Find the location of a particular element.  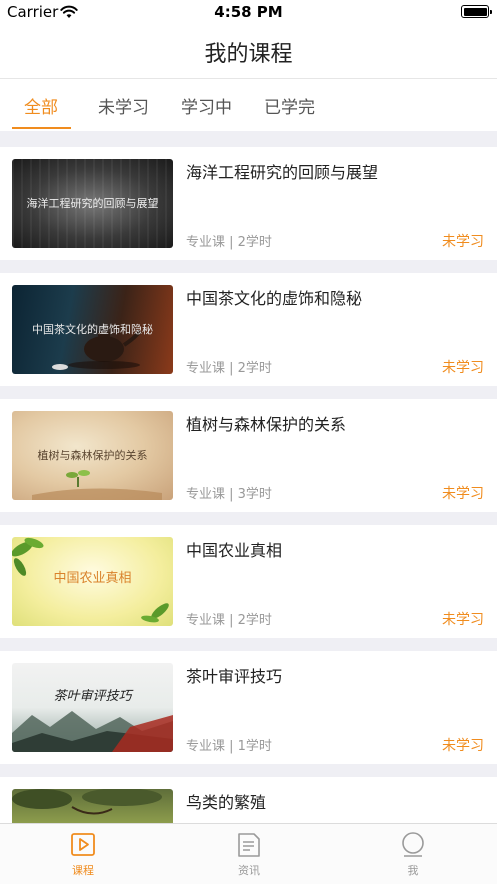

play-icon is located at coordinates (83, 845).